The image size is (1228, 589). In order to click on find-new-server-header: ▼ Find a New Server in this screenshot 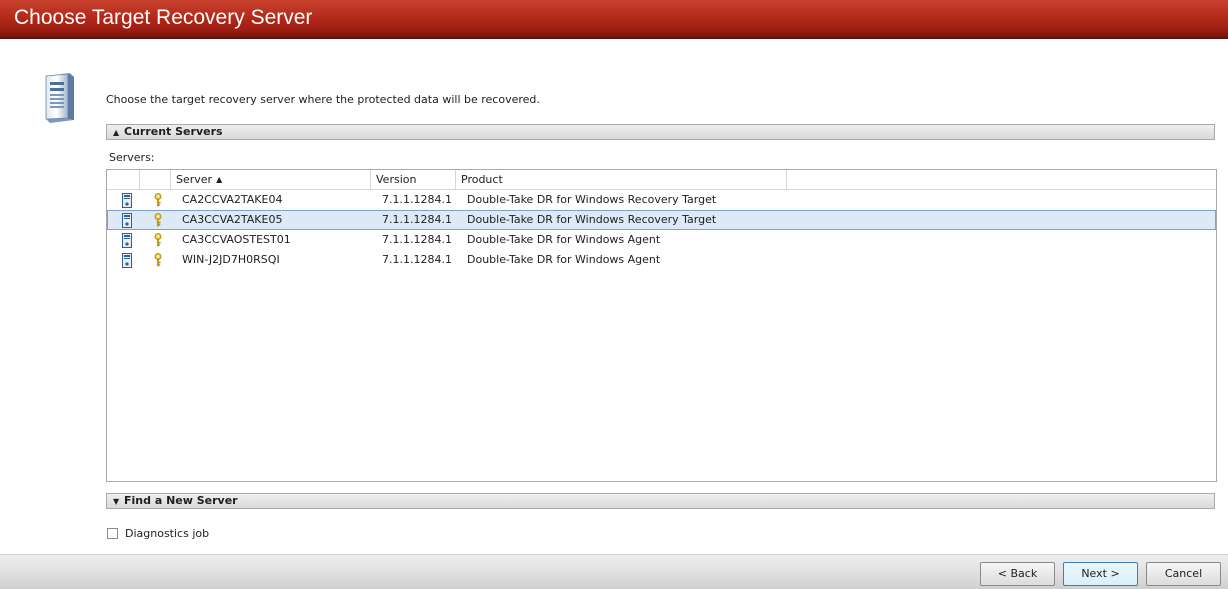, I will do `click(660, 501)`.